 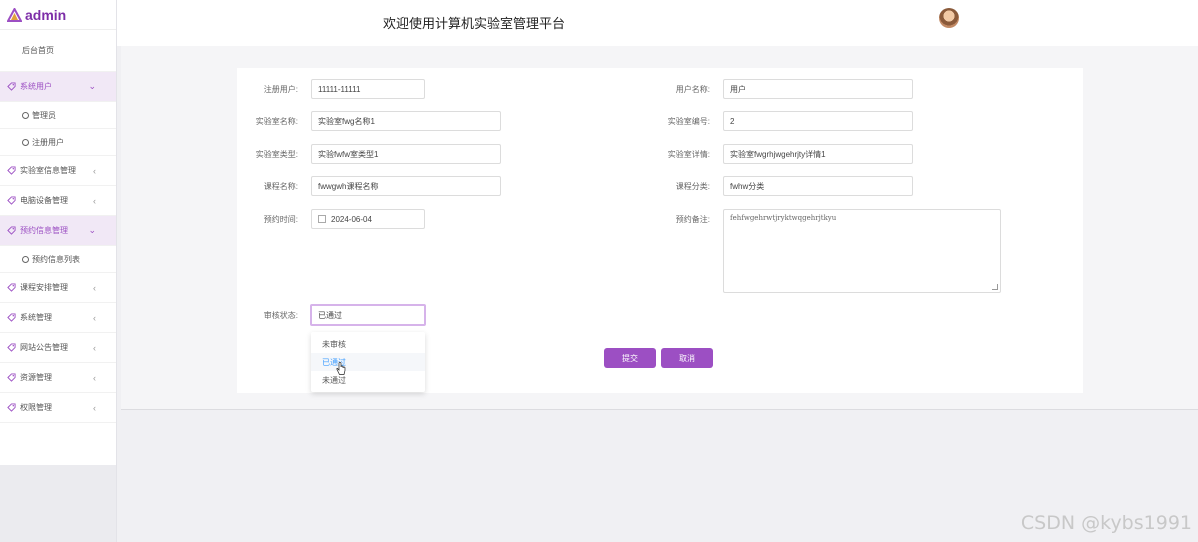 I want to click on resize-handle-icon, so click(x=995, y=287).